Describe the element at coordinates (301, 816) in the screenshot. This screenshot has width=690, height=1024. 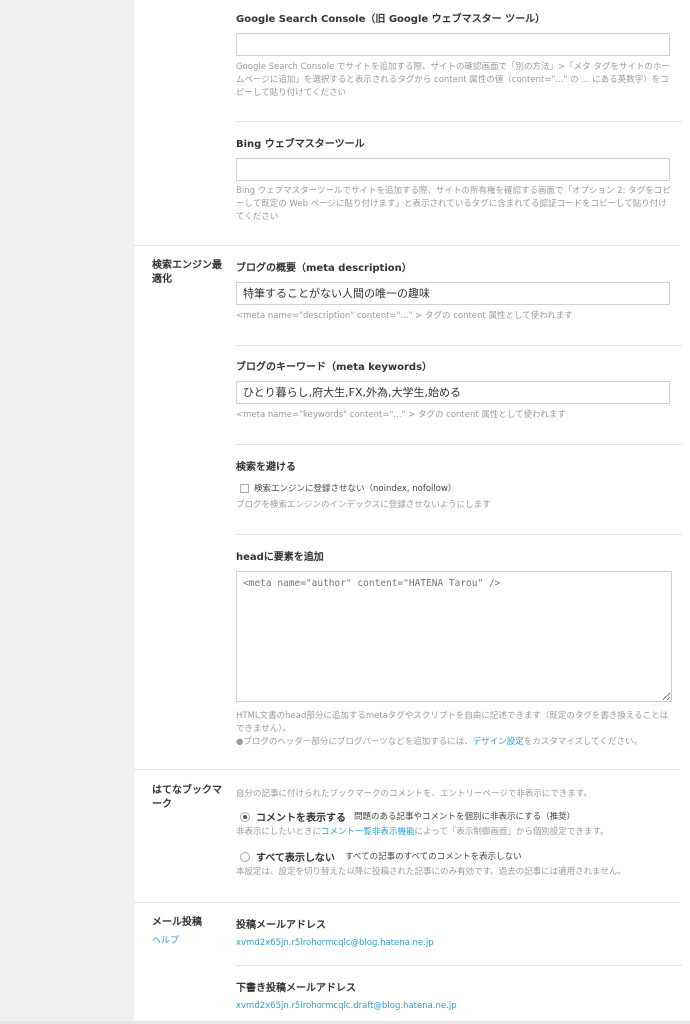
I see `show-comments-label: コメントを表示する` at that location.